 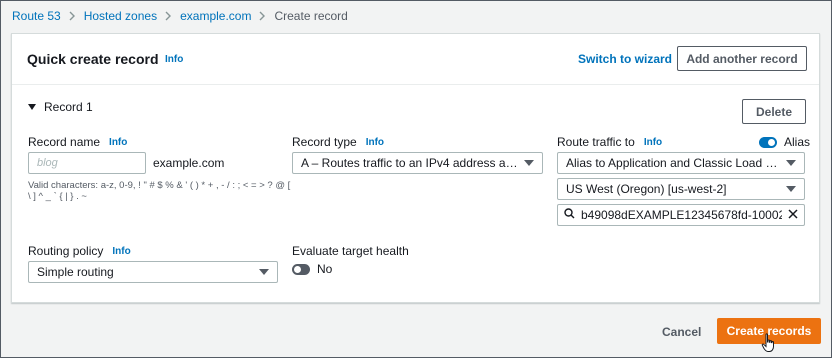 I want to click on domain-suffix: example.com, so click(x=189, y=163).